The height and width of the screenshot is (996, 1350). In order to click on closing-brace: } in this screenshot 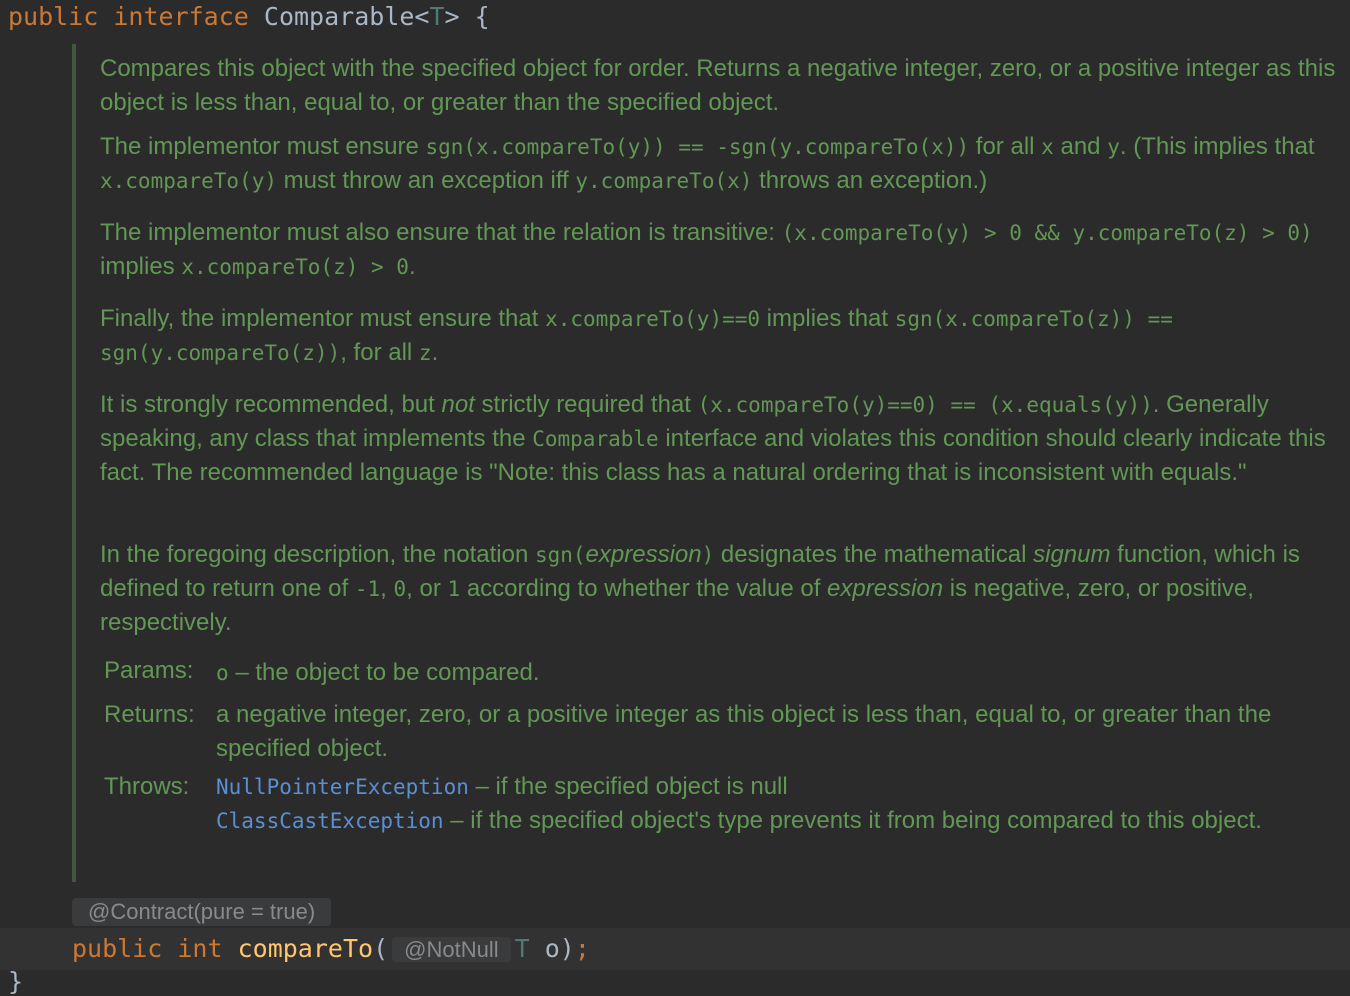, I will do `click(16, 981)`.